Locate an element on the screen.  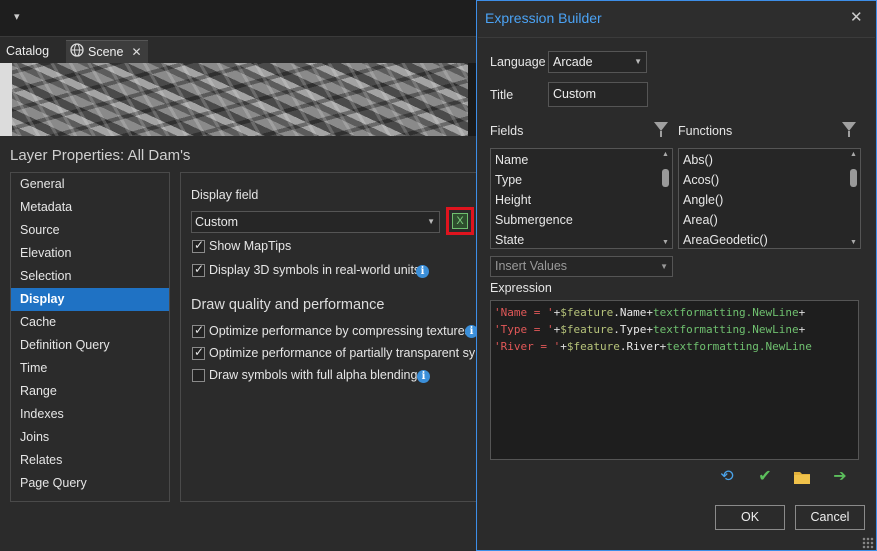
list-item: State is located at coordinates (509, 239).